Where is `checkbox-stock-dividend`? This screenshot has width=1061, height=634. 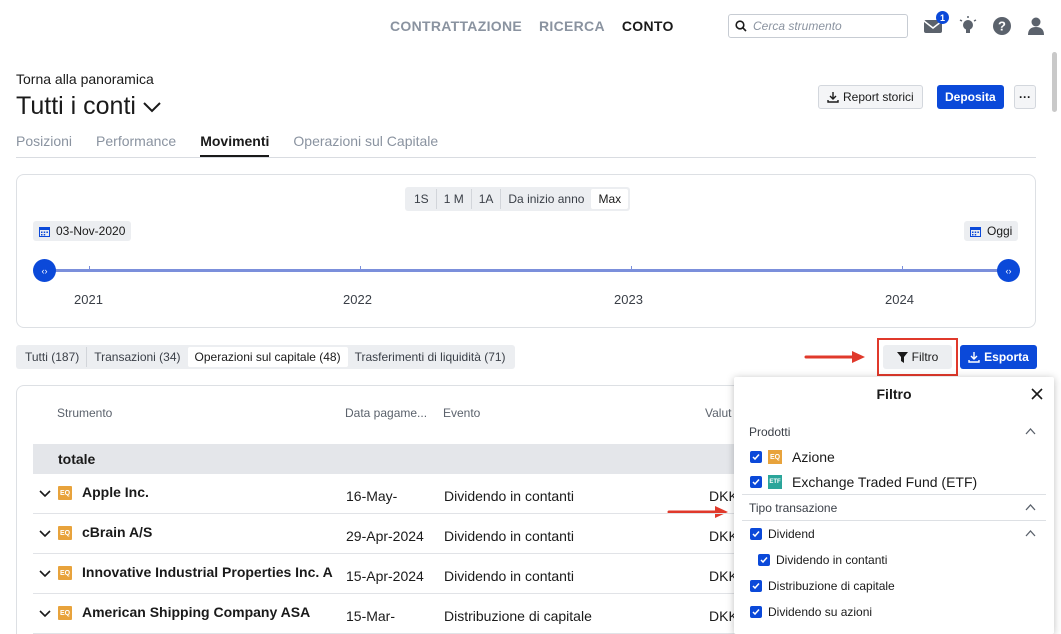
checkbox-stock-dividend is located at coordinates (756, 612).